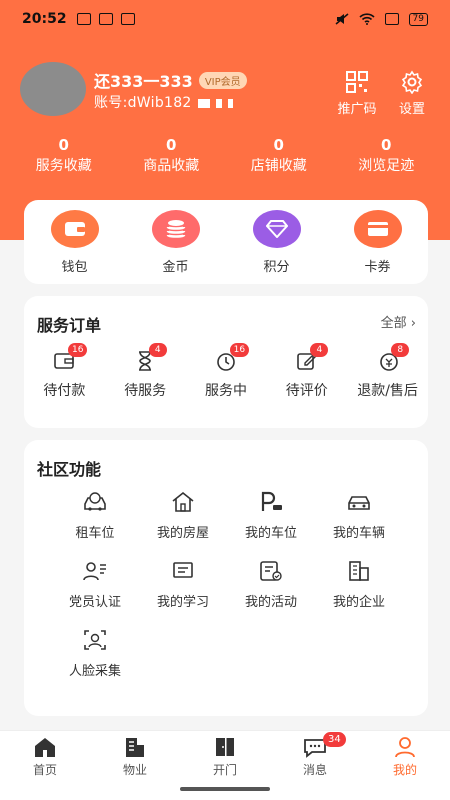 This screenshot has height=800, width=450. Describe the element at coordinates (182, 602) in the screenshot. I see `feature-label: 我的学习` at that location.